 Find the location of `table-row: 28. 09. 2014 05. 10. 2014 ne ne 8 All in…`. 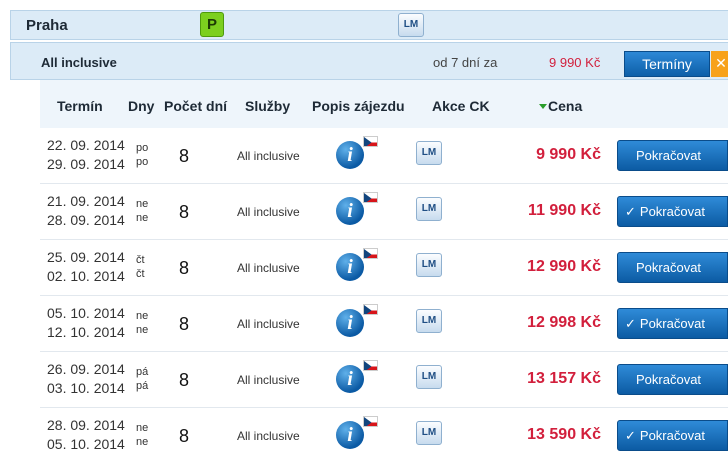

table-row: 28. 09. 2014 05. 10. 2014 ne ne 8 All in… is located at coordinates (384, 435).